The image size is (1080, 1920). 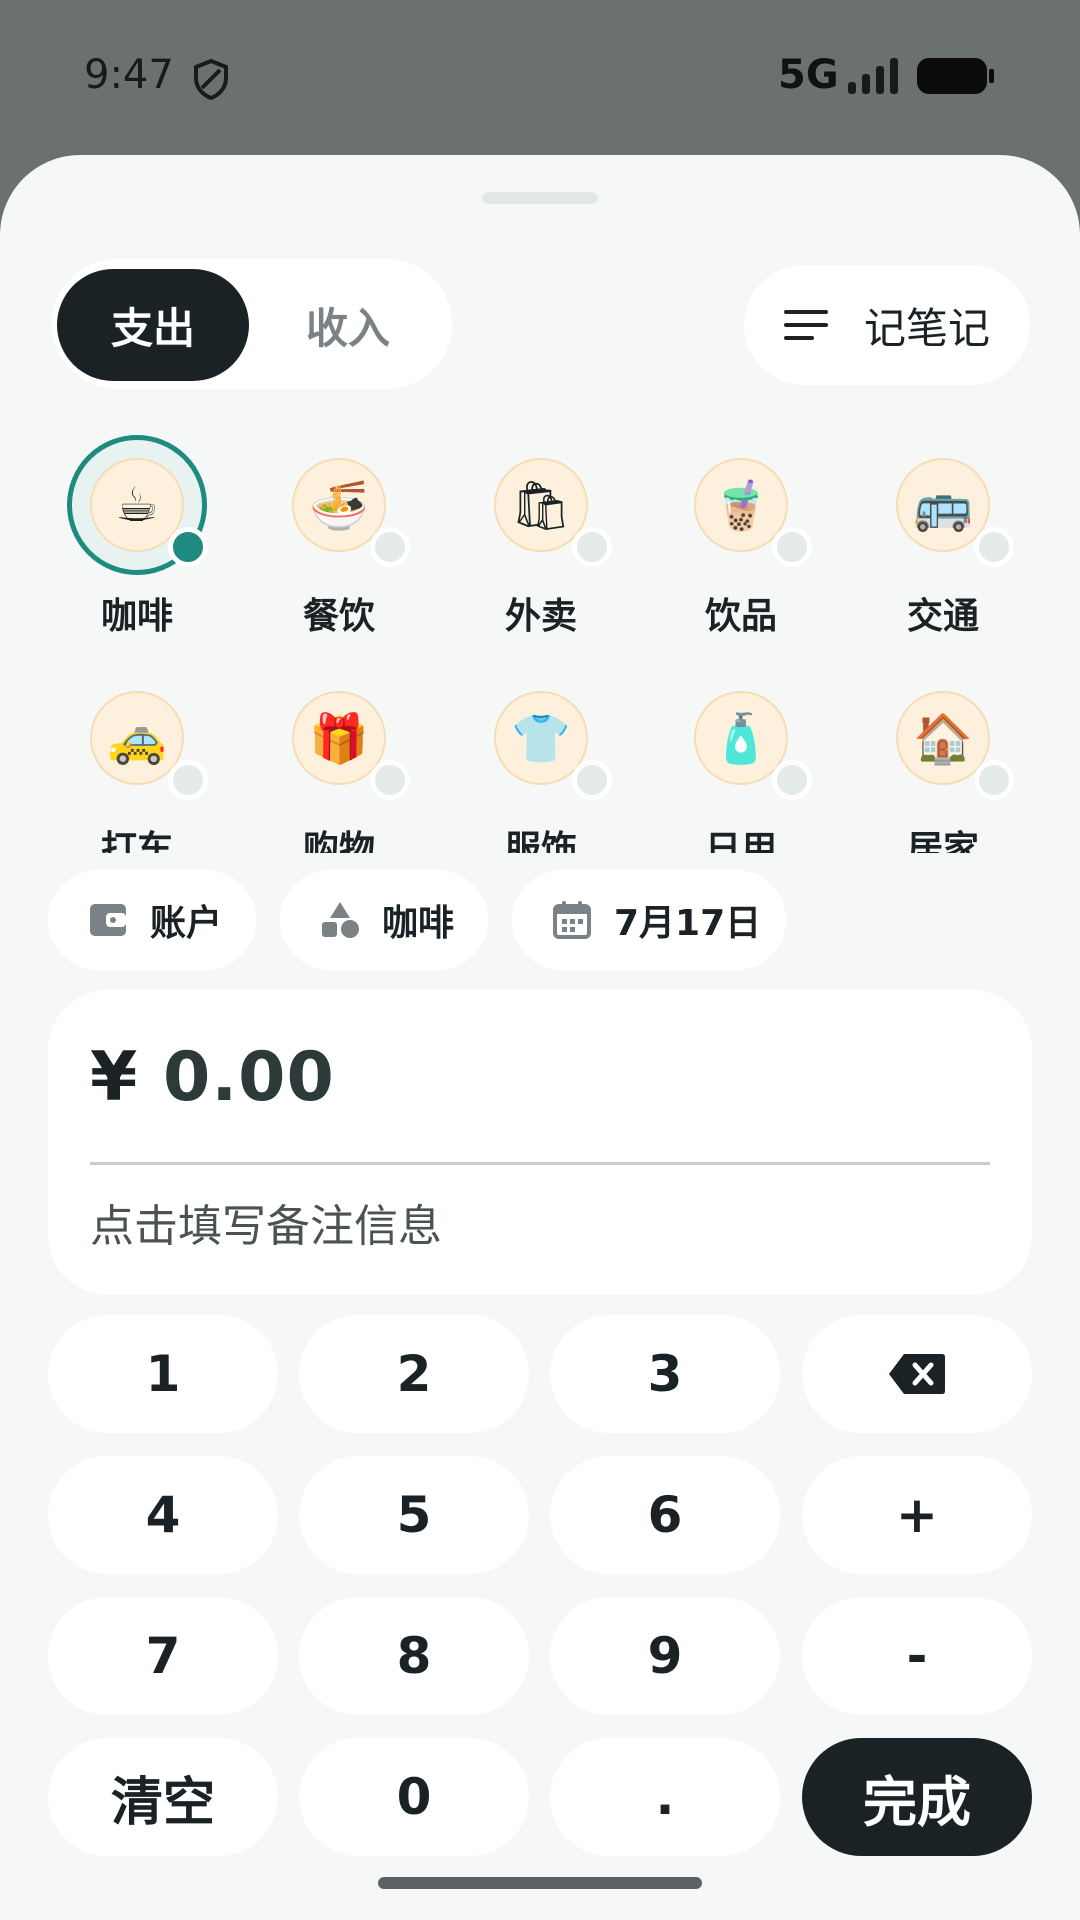 I want to click on category-label: 交通, so click(x=942, y=616).